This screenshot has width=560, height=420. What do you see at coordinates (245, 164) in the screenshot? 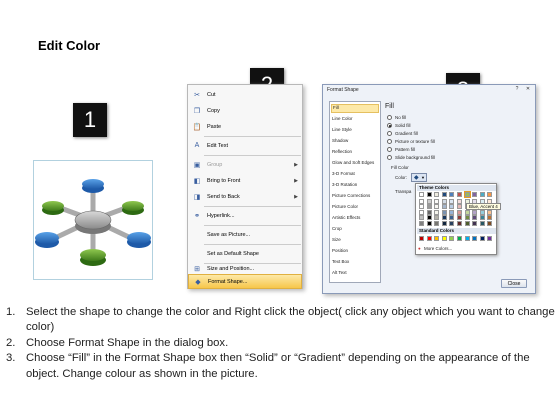
I see `menu-item-group: ▣ Group ▶` at bounding box center [245, 164].